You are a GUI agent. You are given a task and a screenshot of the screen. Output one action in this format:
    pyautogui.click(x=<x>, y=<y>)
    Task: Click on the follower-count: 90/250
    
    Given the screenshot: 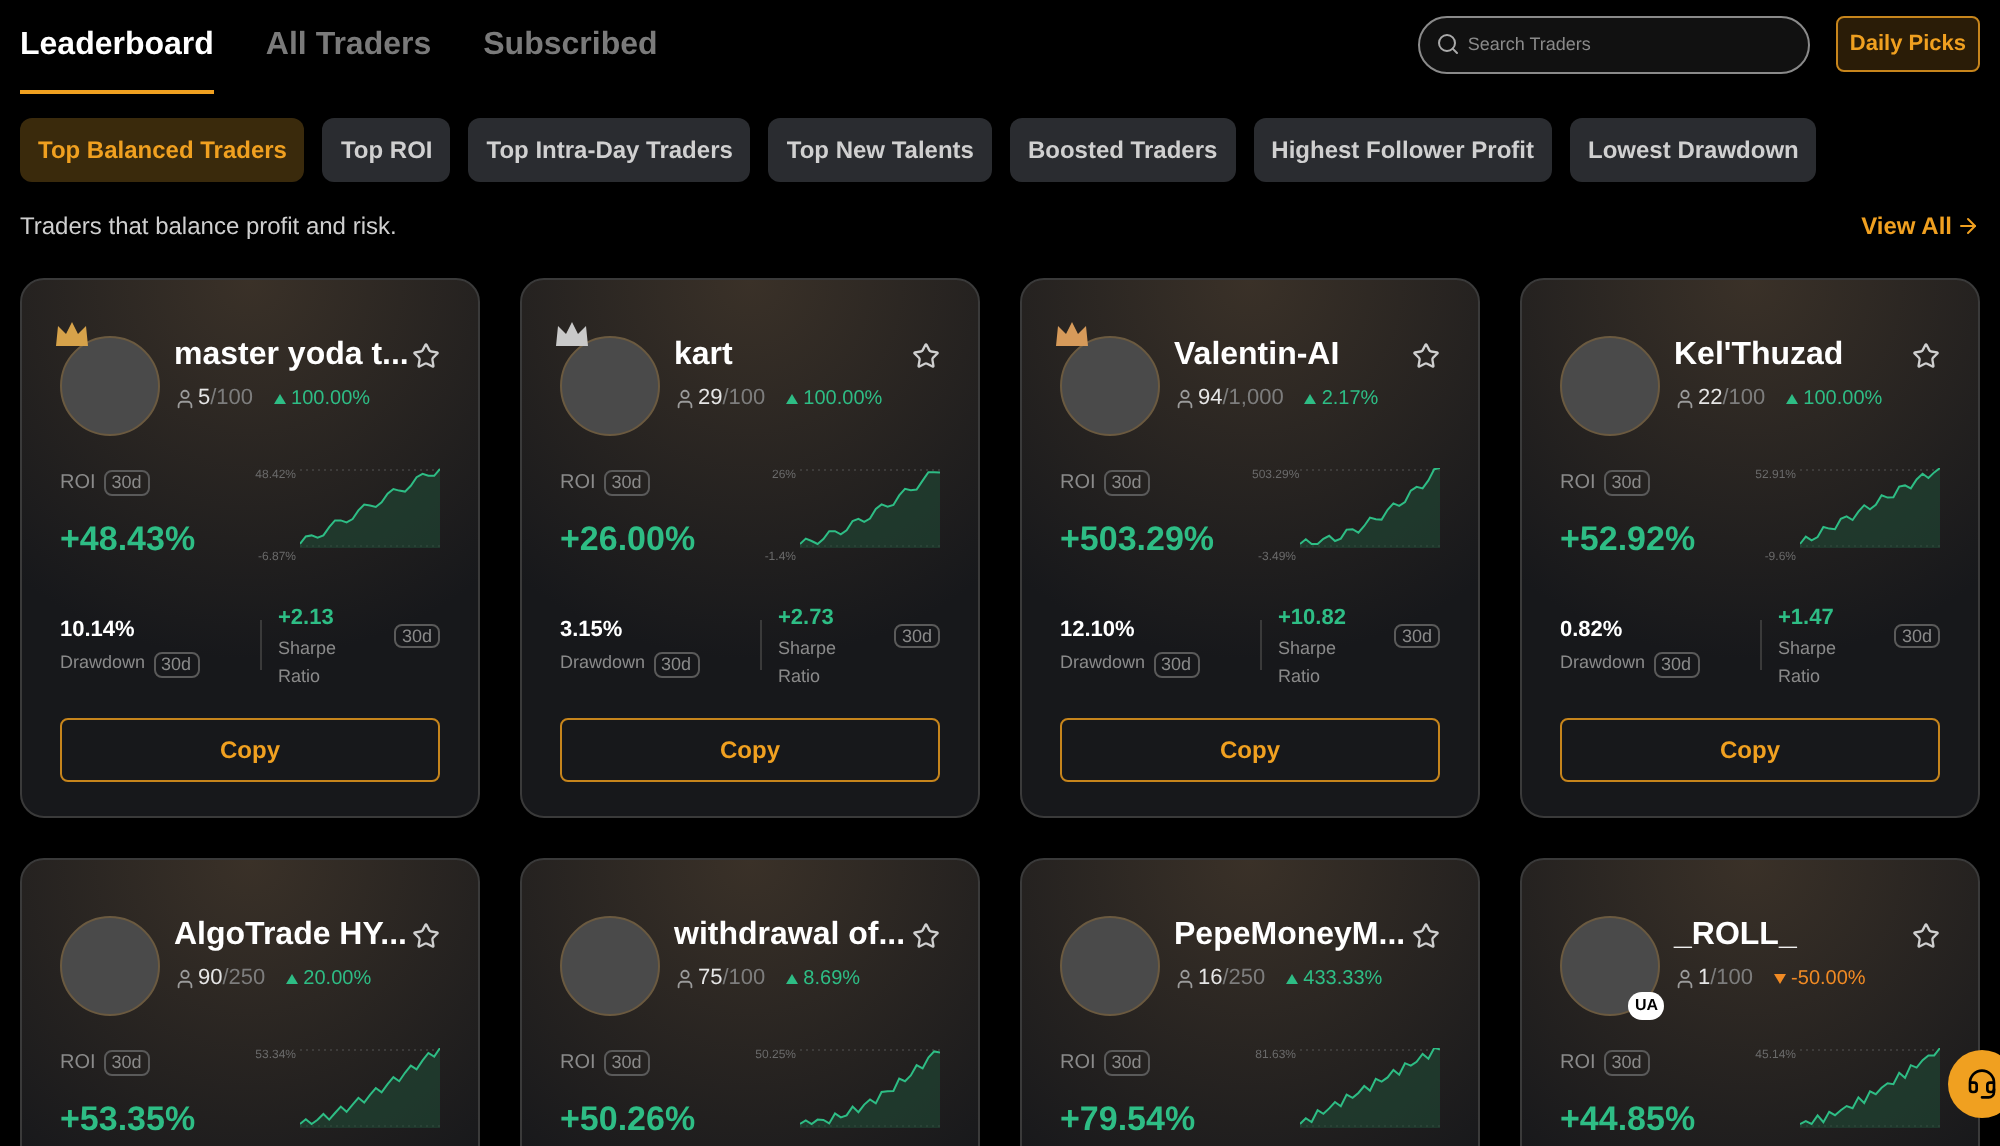 What is the action you would take?
    pyautogui.click(x=232, y=979)
    